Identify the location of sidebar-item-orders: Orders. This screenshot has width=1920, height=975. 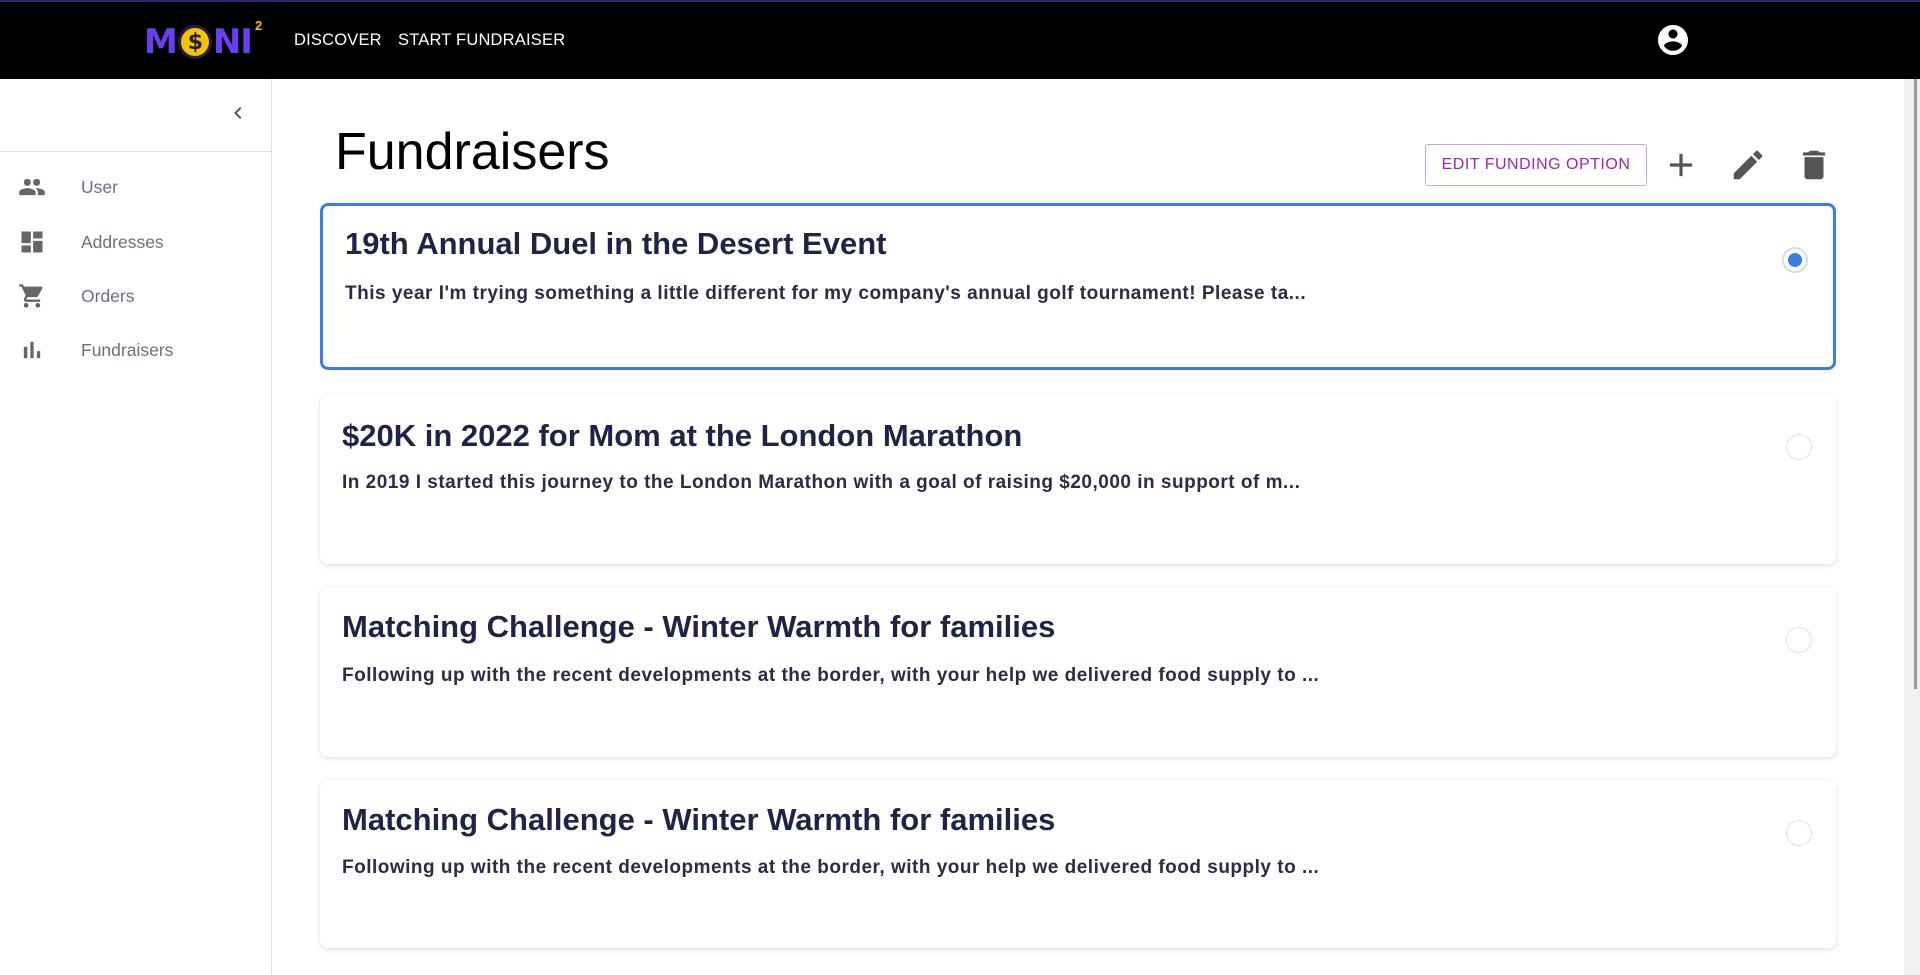
(135, 296).